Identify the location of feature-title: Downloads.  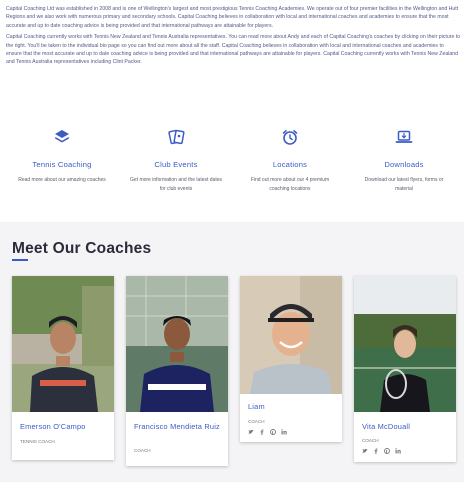
(404, 164).